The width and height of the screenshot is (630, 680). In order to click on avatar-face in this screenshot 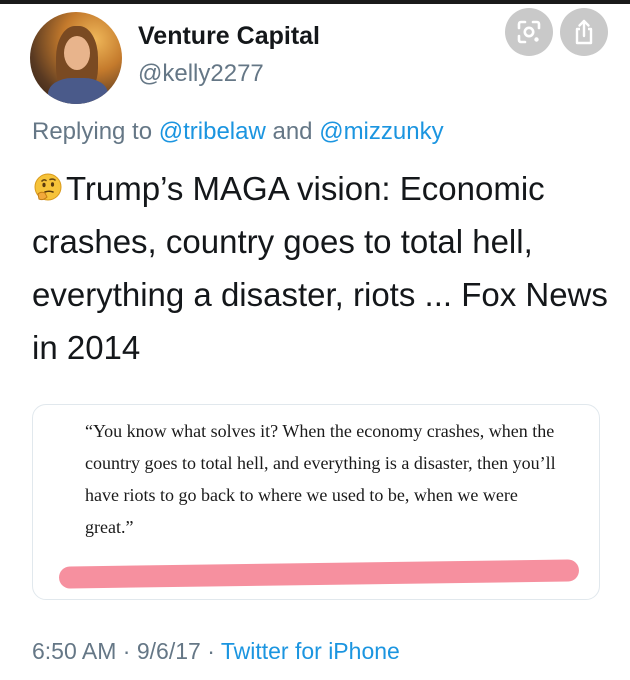, I will do `click(77, 53)`.